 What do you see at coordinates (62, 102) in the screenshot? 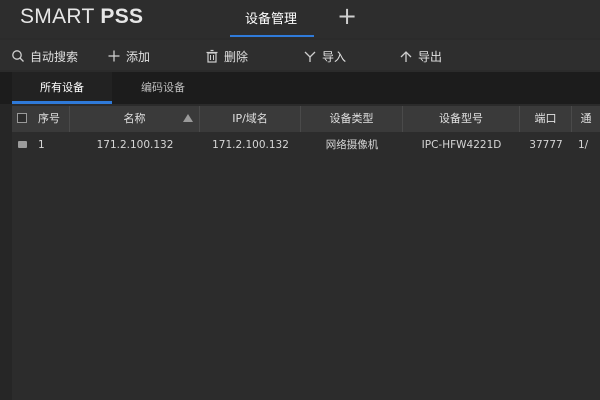
I see `subtab-active-indicator` at bounding box center [62, 102].